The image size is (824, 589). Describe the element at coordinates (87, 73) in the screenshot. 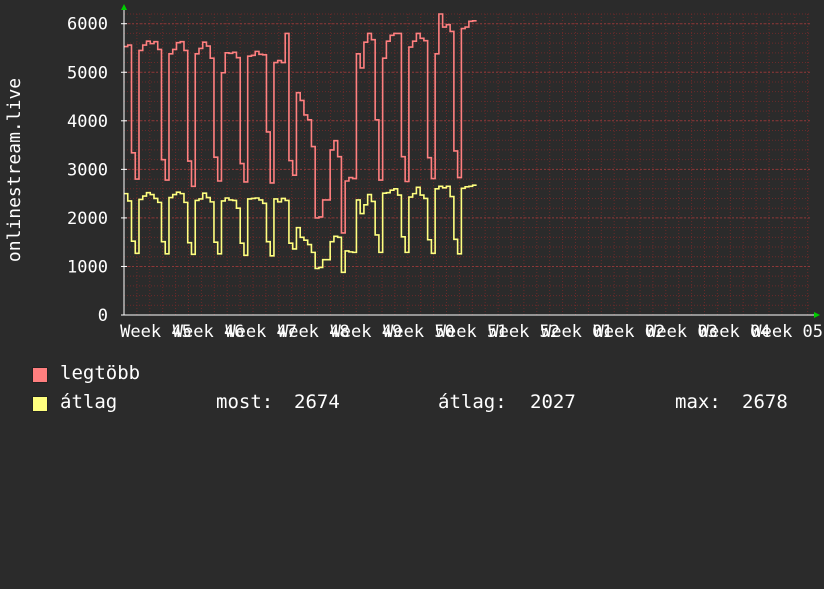

I see `y-tick-label: 5000` at that location.